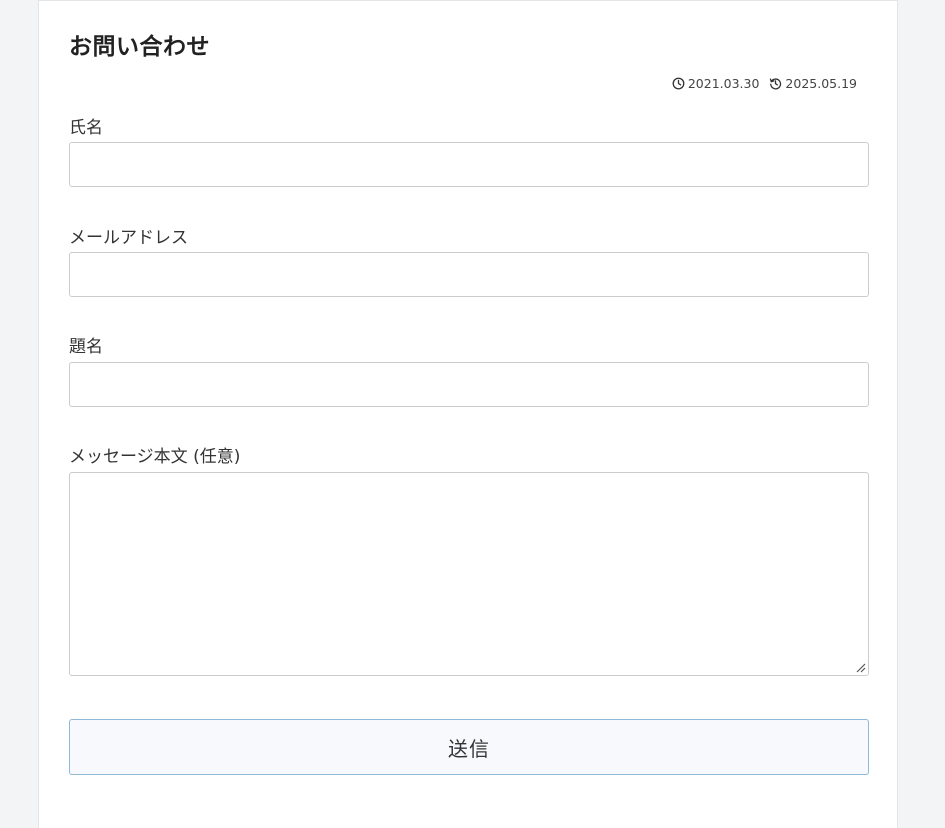 This screenshot has width=945, height=828. Describe the element at coordinates (128, 238) in the screenshot. I see `email-label: メールアドレス` at that location.